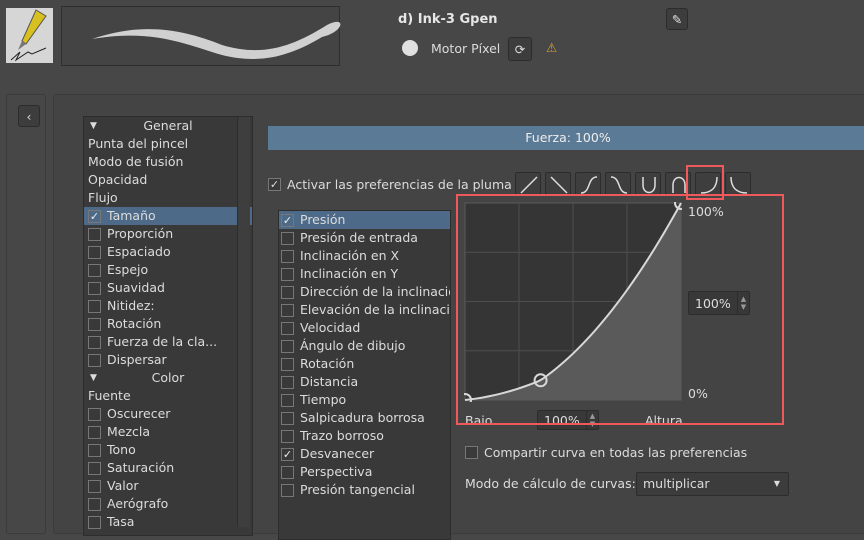  What do you see at coordinates (528, 184) in the screenshot?
I see `curve-preset-linear-button` at bounding box center [528, 184].